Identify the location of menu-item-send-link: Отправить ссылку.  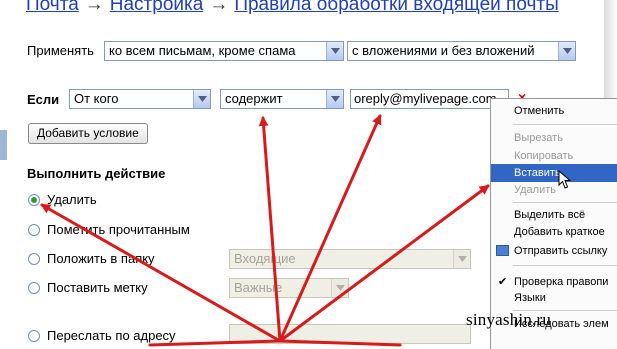
(554, 251).